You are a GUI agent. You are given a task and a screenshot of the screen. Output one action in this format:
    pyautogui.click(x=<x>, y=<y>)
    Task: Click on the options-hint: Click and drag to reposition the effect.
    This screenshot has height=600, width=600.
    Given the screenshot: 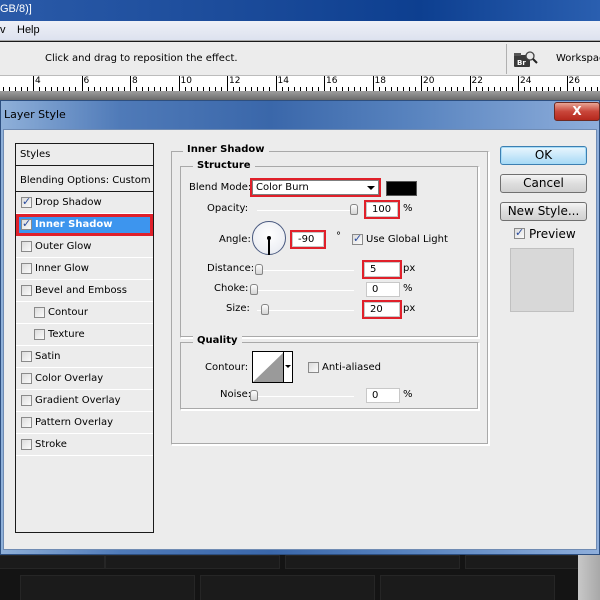 What is the action you would take?
    pyautogui.click(x=141, y=58)
    